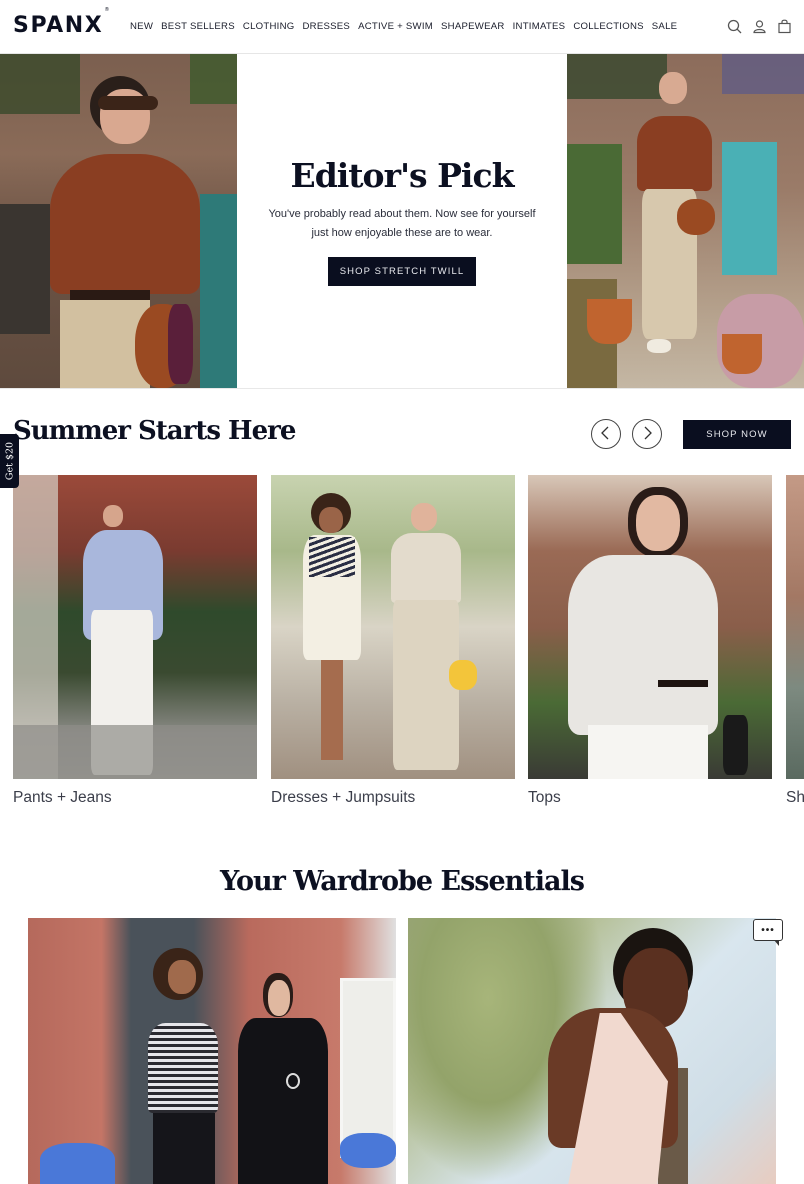 The width and height of the screenshot is (804, 1184). Describe the element at coordinates (539, 26) in the screenshot. I see `nav-intimates: INTIMATES` at that location.